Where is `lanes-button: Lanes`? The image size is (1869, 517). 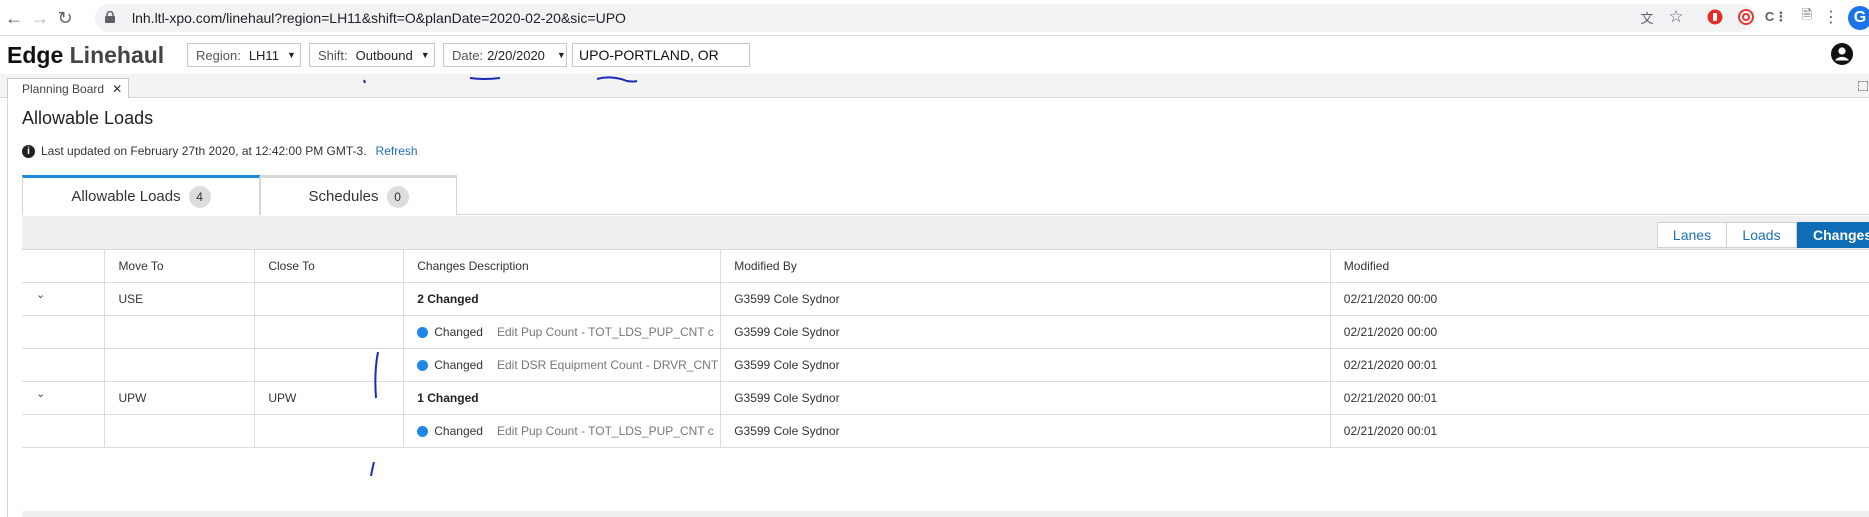 lanes-button: Lanes is located at coordinates (1692, 235).